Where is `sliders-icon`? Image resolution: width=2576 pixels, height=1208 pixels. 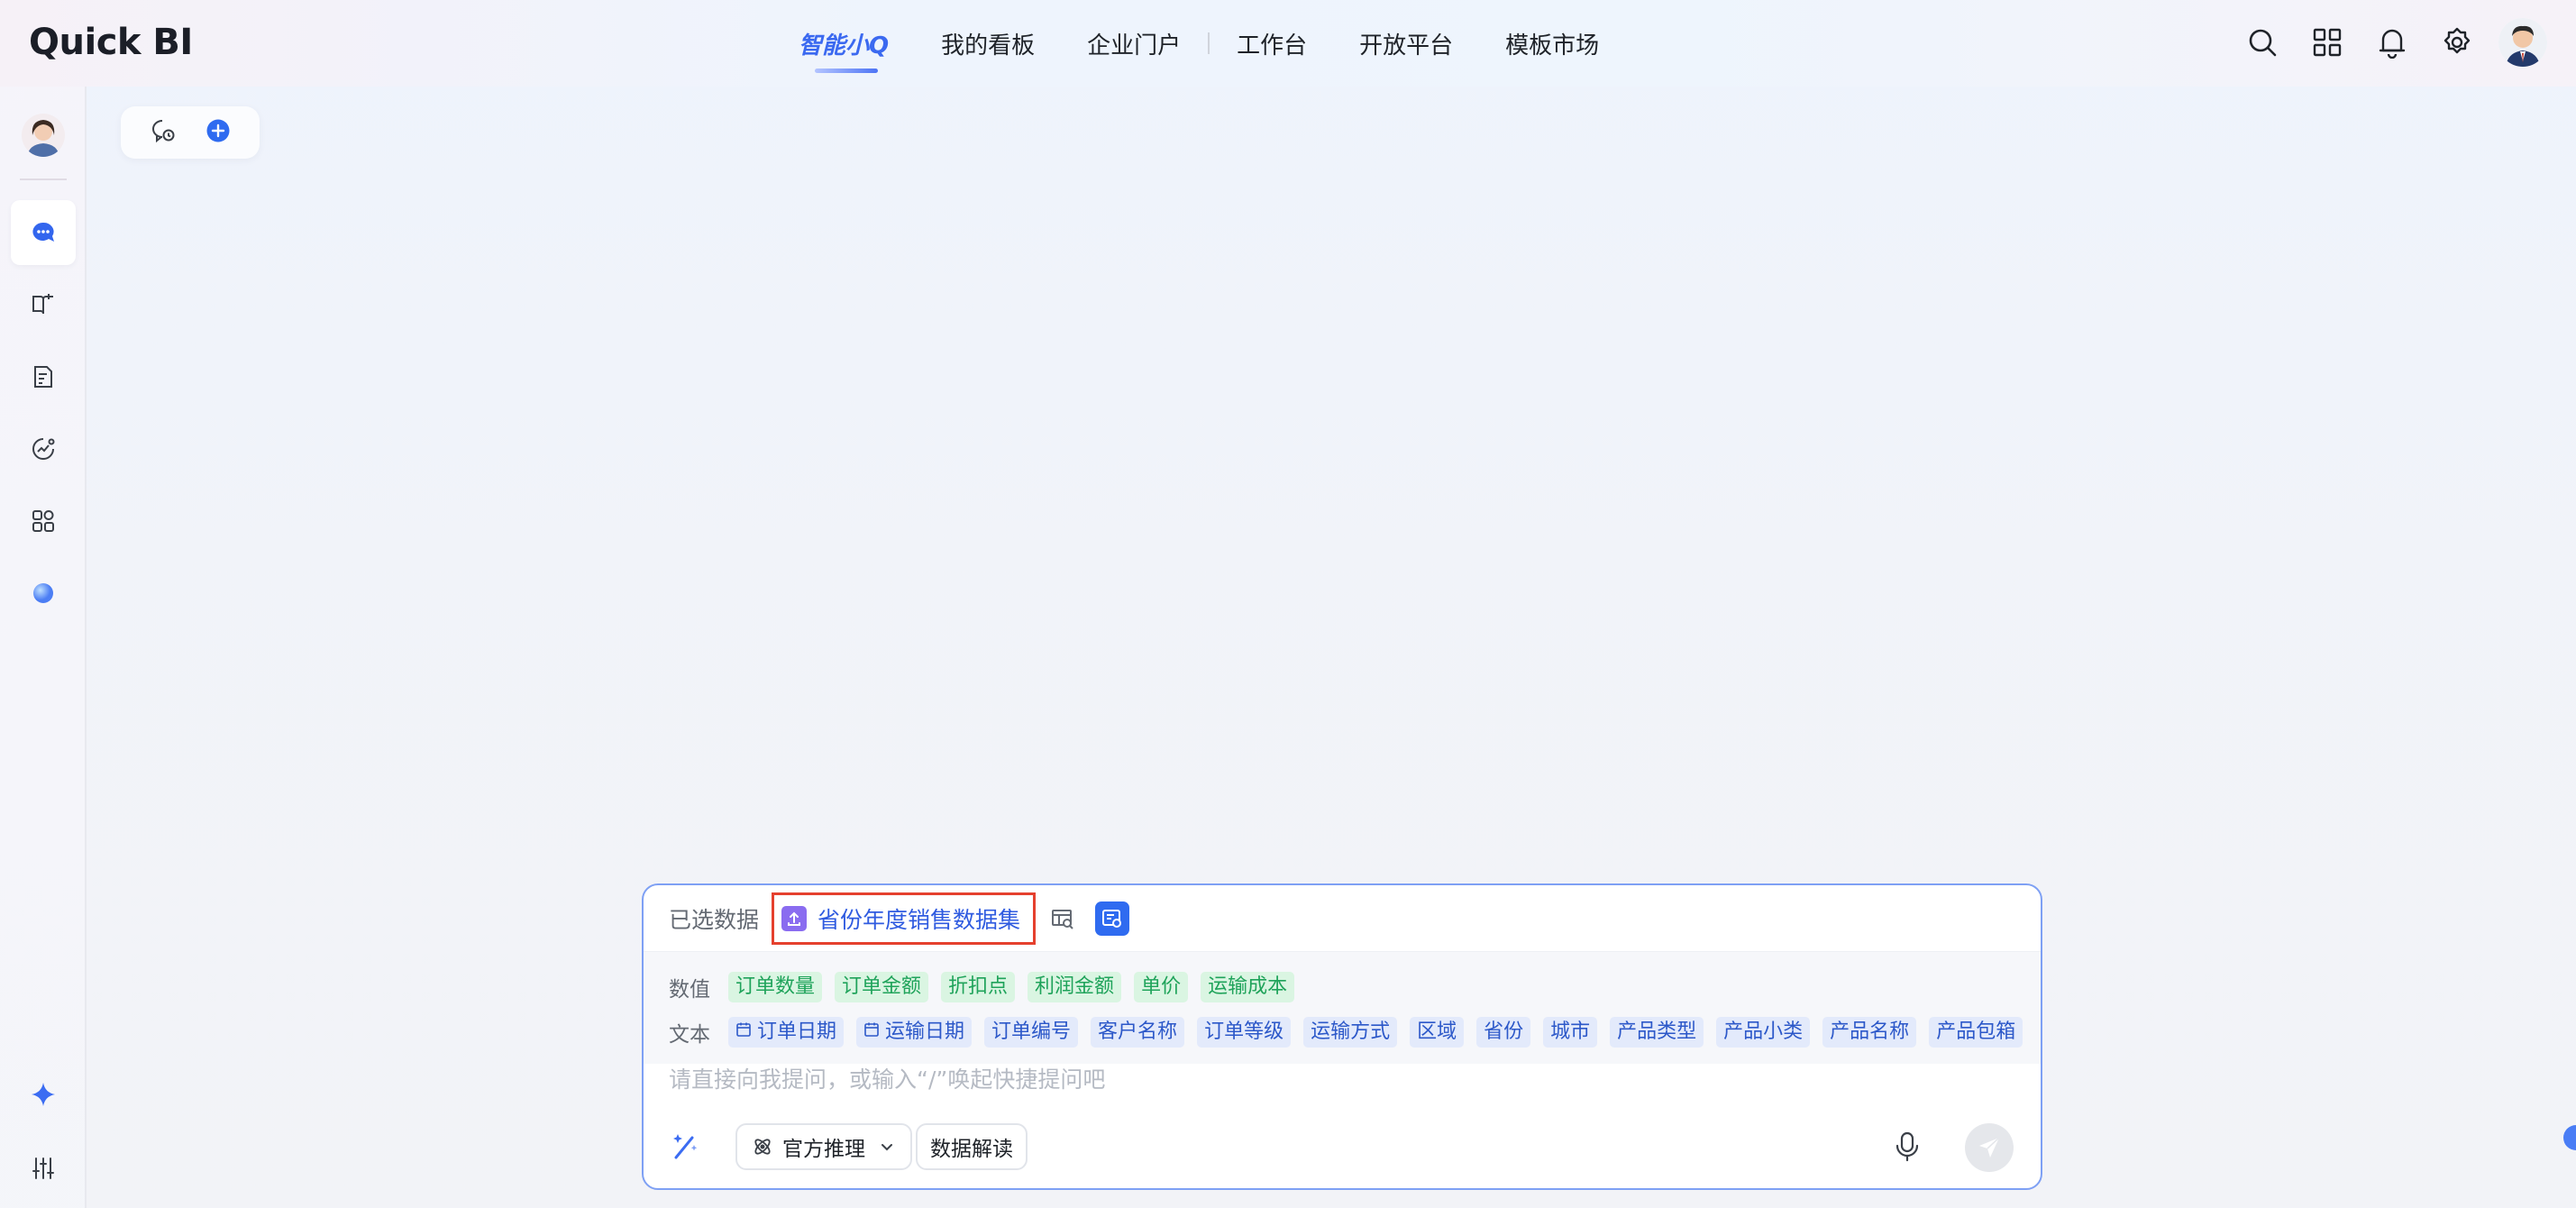 sliders-icon is located at coordinates (43, 1168).